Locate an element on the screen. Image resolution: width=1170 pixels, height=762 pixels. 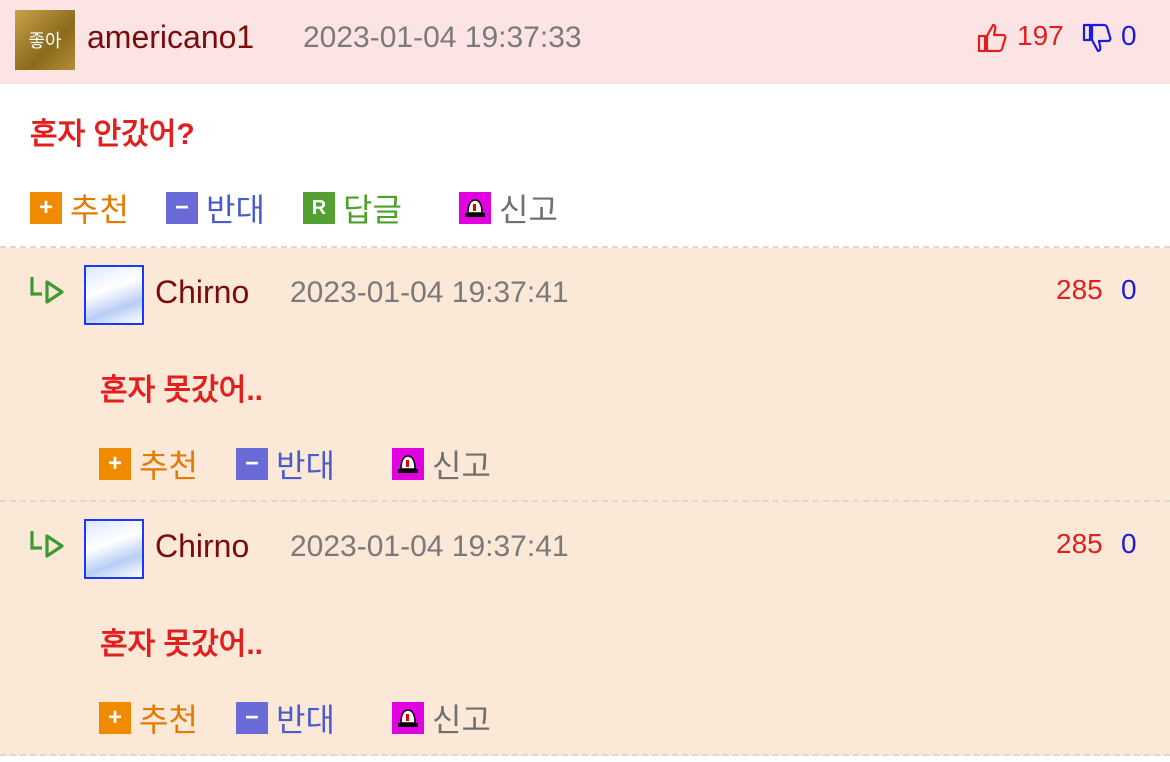
reply-button: R 답글 is located at coordinates (352, 208).